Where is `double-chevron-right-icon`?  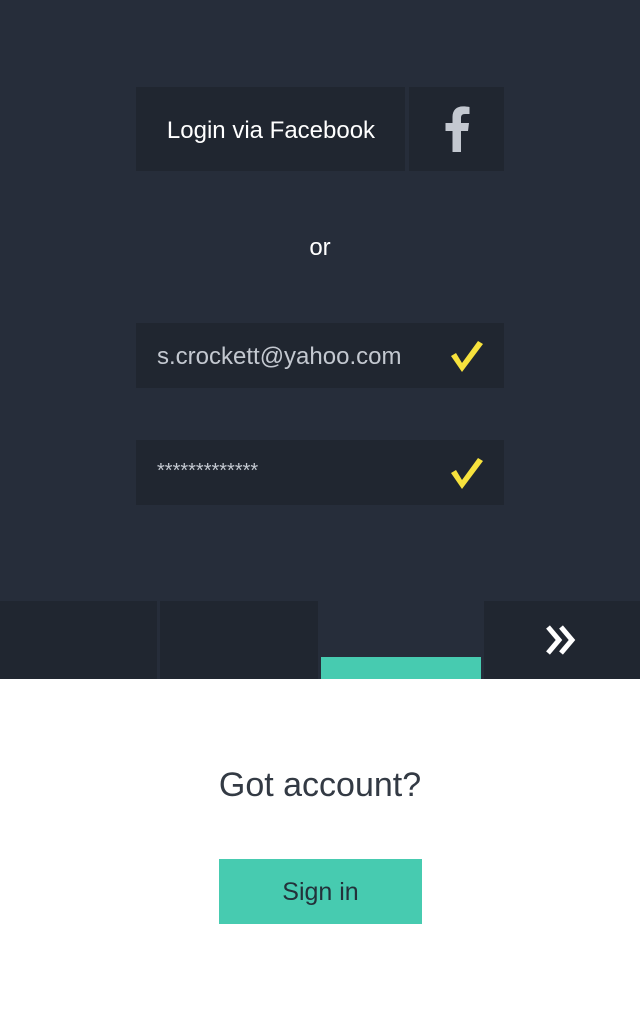 double-chevron-right-icon is located at coordinates (561, 640).